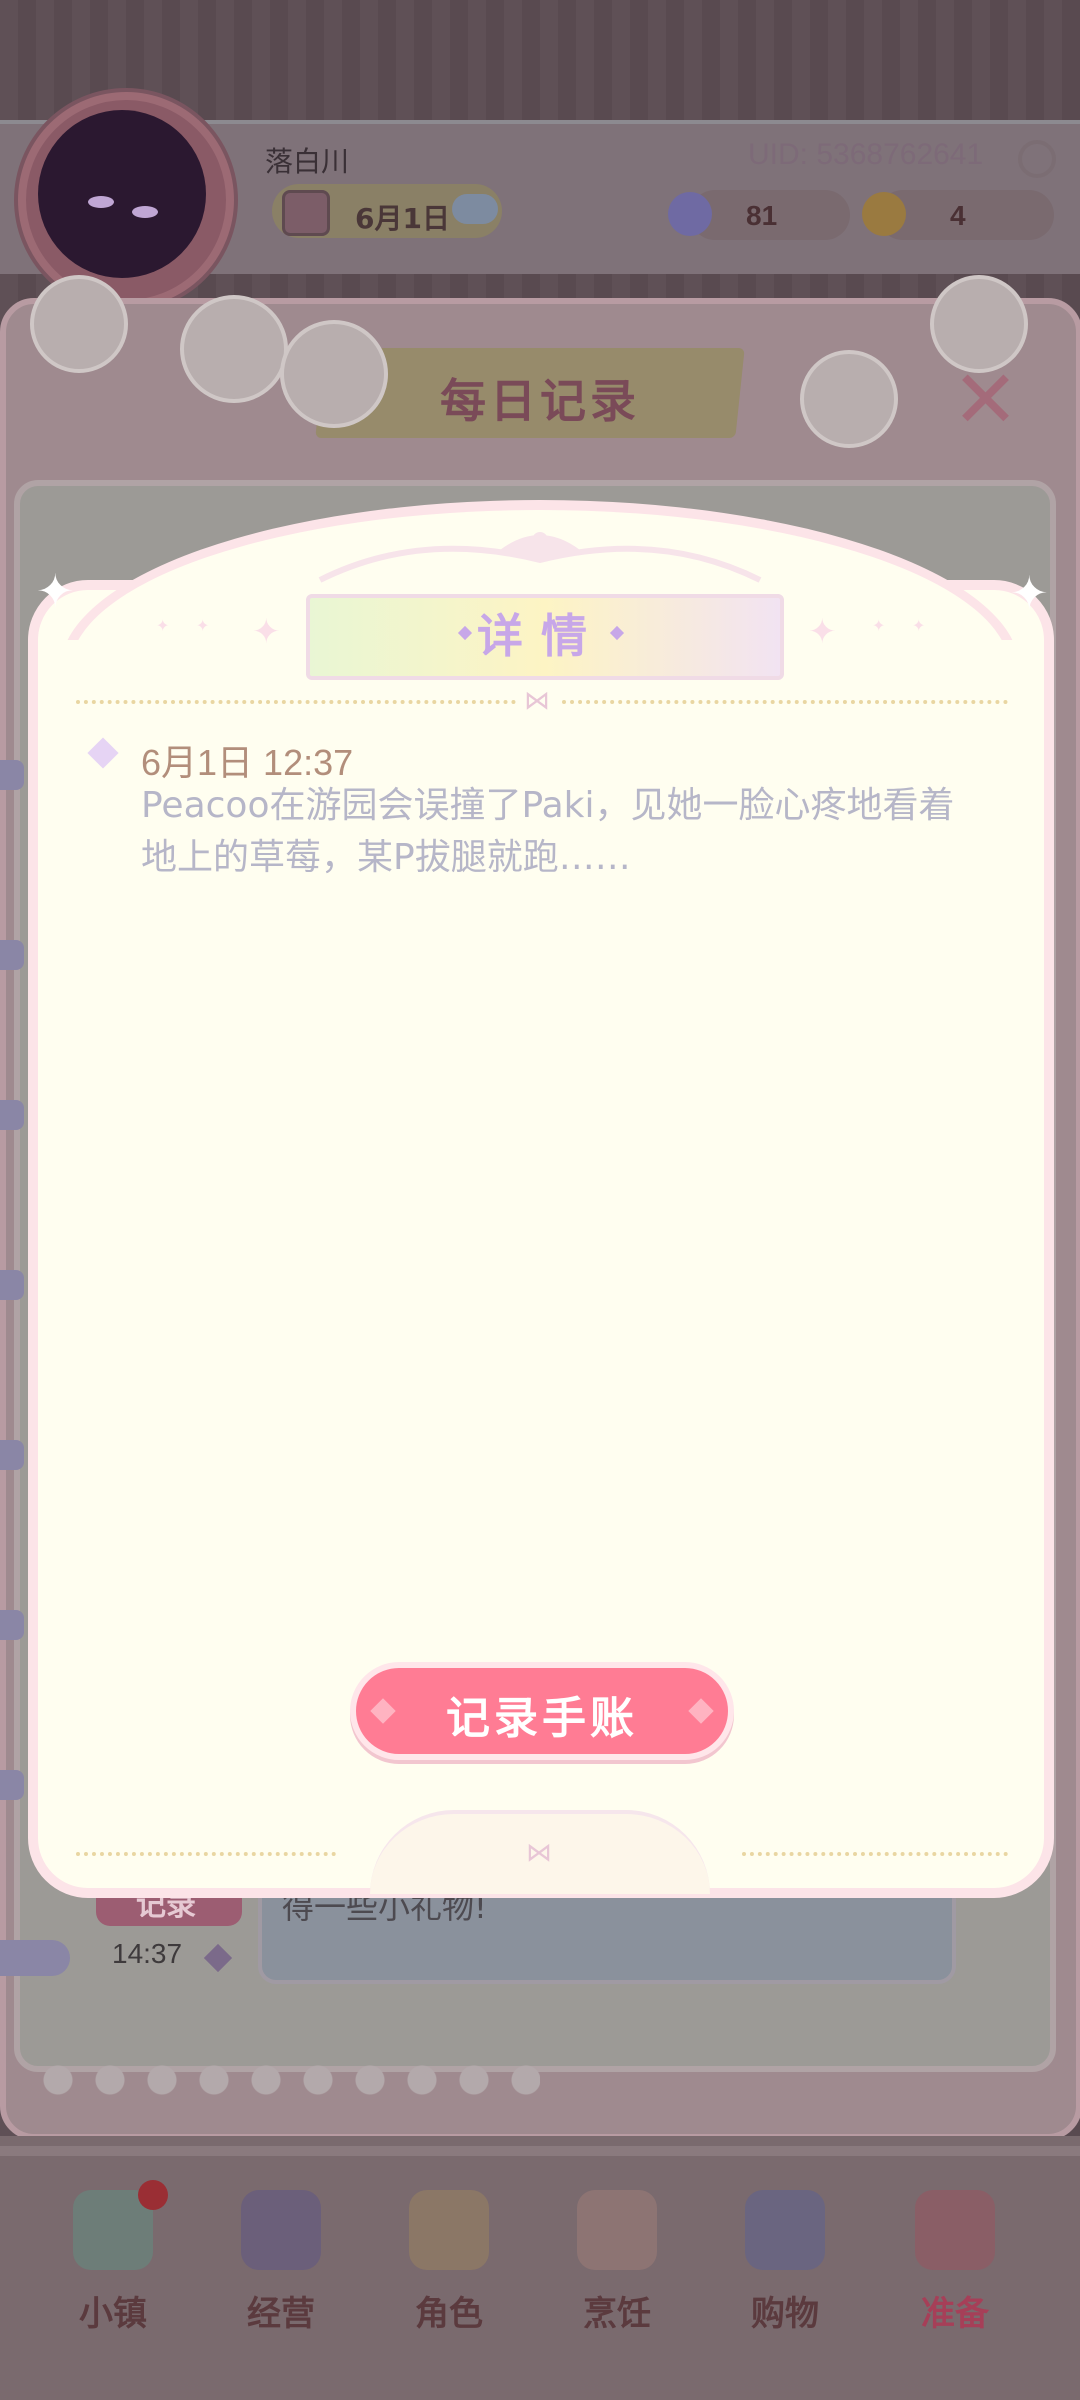 The image size is (1080, 2400). Describe the element at coordinates (122, 194) in the screenshot. I see `cat-portrait` at that location.